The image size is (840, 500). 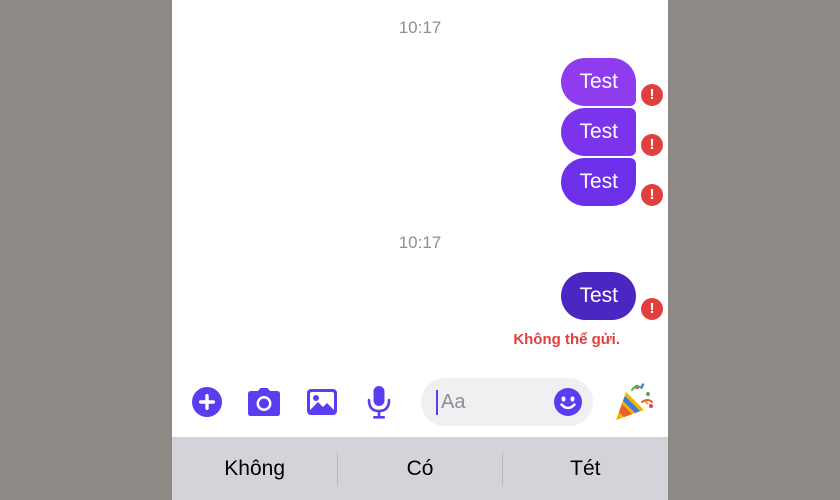 I want to click on party-popper-icon, so click(x=634, y=401).